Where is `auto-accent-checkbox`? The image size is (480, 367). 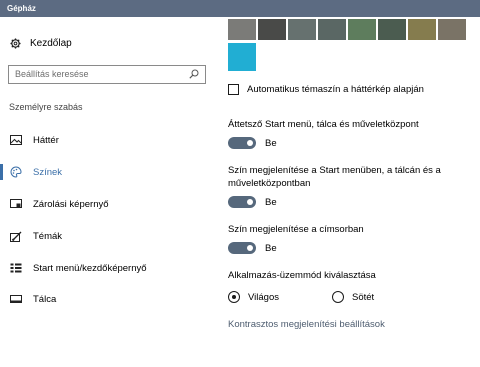
auto-accent-checkbox is located at coordinates (233, 89).